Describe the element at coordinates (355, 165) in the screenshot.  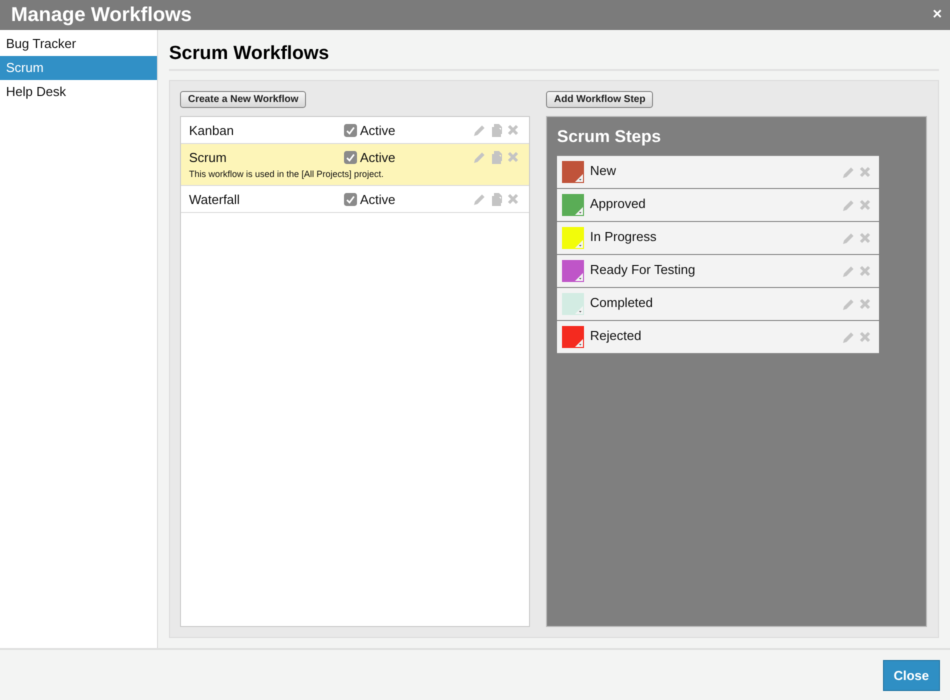
I see `workflow-row: Scrum Active This workflow is used in the [All Projects] project.` at that location.